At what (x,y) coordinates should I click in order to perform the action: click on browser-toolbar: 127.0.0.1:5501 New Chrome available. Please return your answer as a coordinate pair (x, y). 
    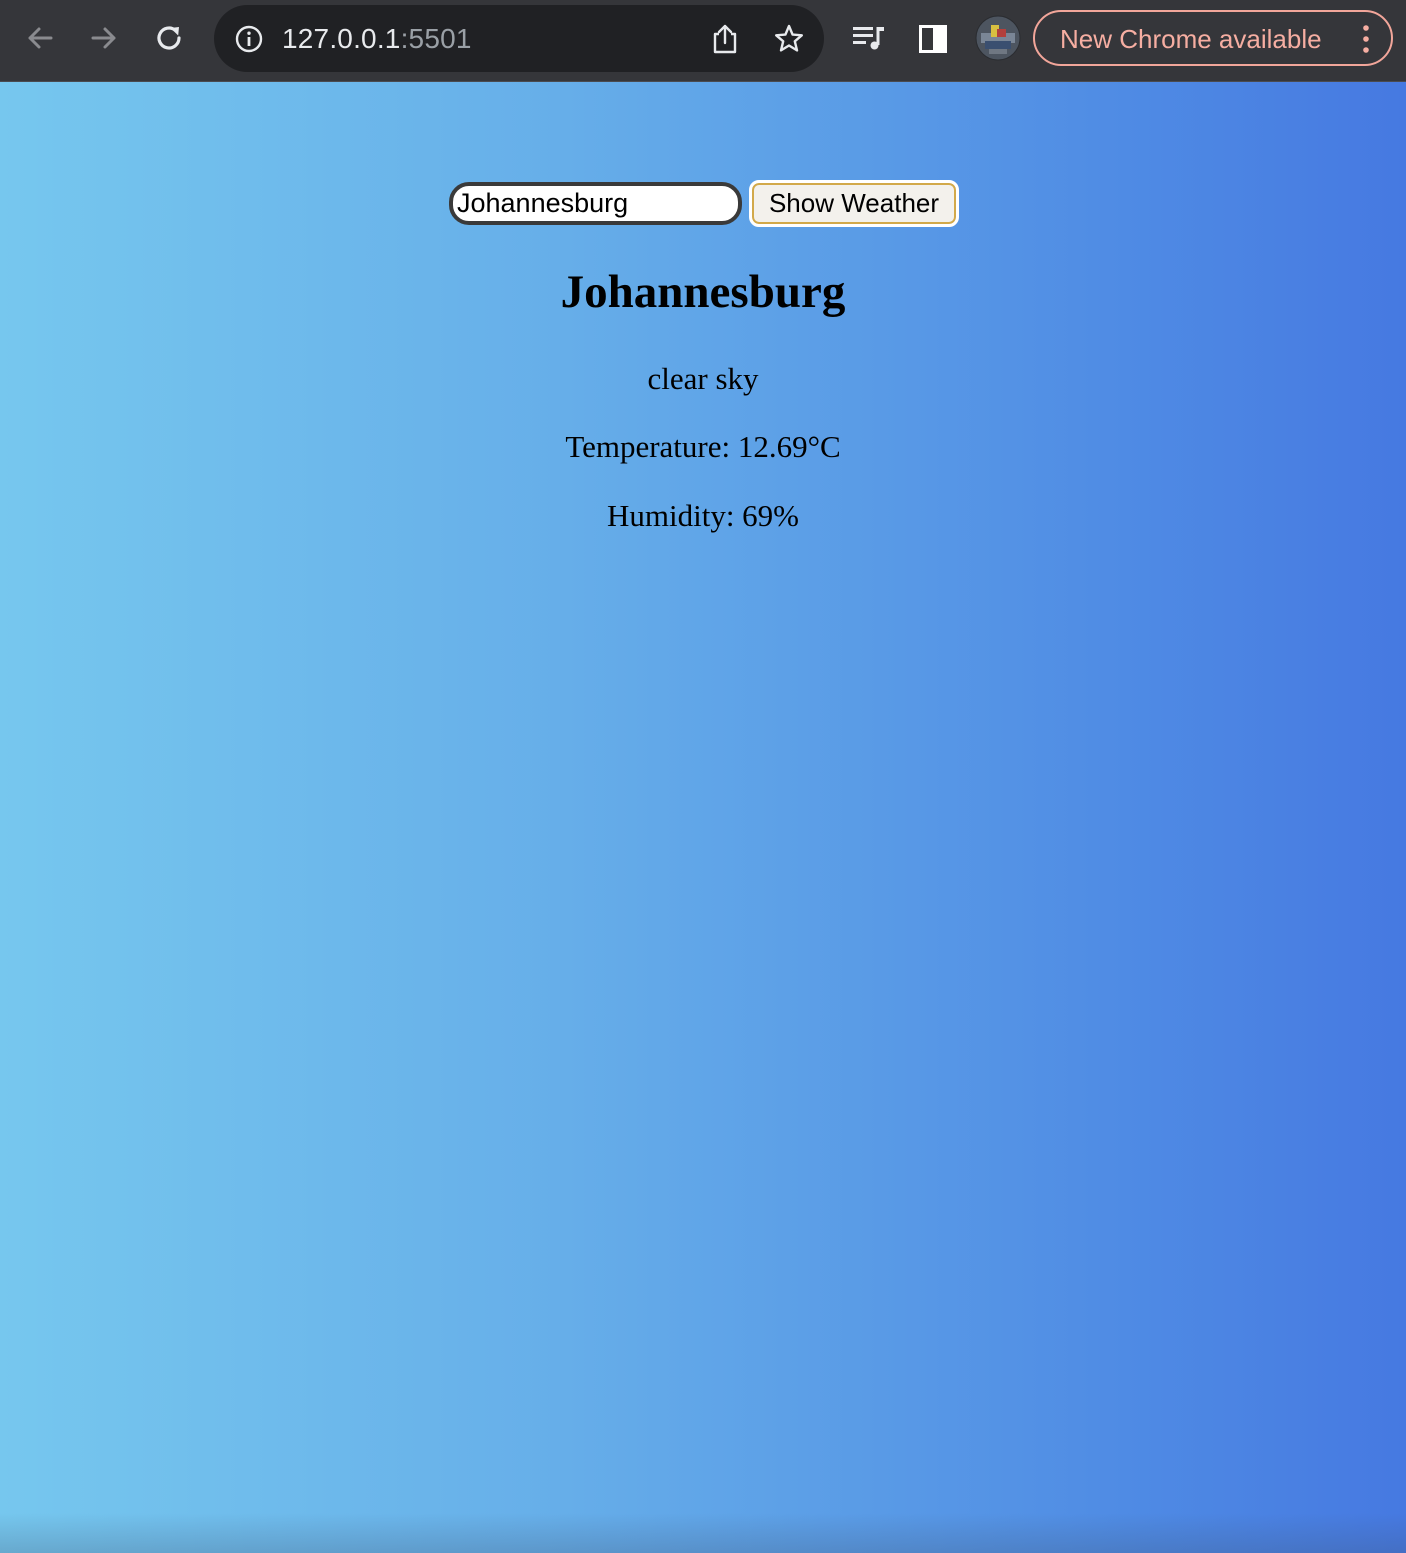
    Looking at the image, I should click on (703, 41).